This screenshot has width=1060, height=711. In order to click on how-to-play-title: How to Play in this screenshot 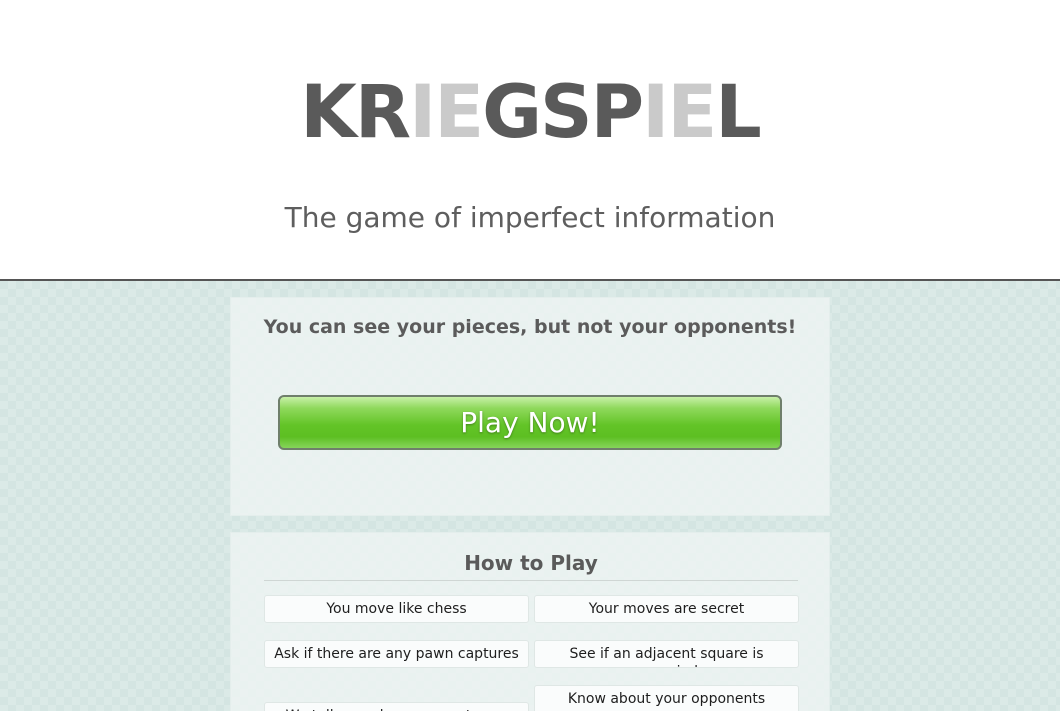, I will do `click(531, 565)`.